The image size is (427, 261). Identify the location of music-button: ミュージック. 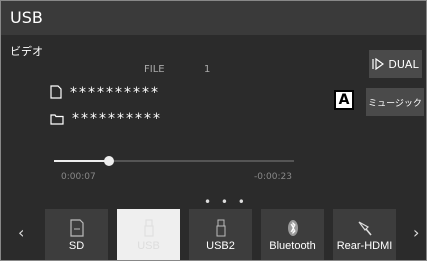
(395, 102).